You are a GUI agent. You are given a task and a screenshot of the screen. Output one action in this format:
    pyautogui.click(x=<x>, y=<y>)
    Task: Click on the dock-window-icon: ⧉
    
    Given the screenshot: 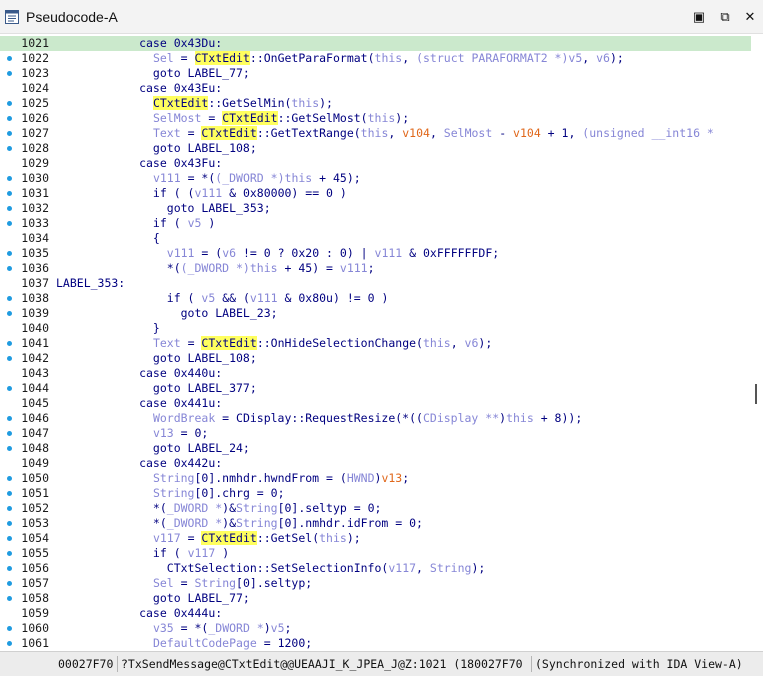 What is the action you would take?
    pyautogui.click(x=725, y=17)
    